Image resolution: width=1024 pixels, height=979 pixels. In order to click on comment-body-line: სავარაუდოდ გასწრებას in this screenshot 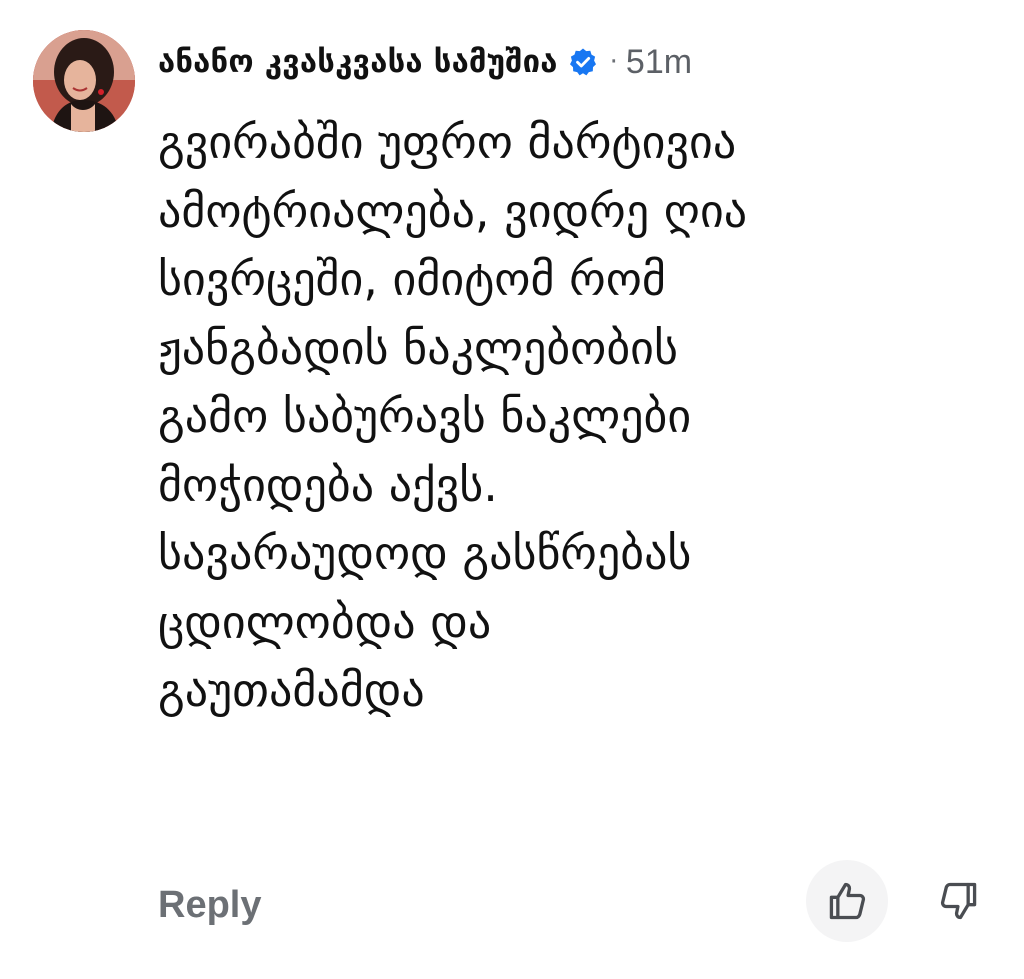, I will do `click(425, 553)`.